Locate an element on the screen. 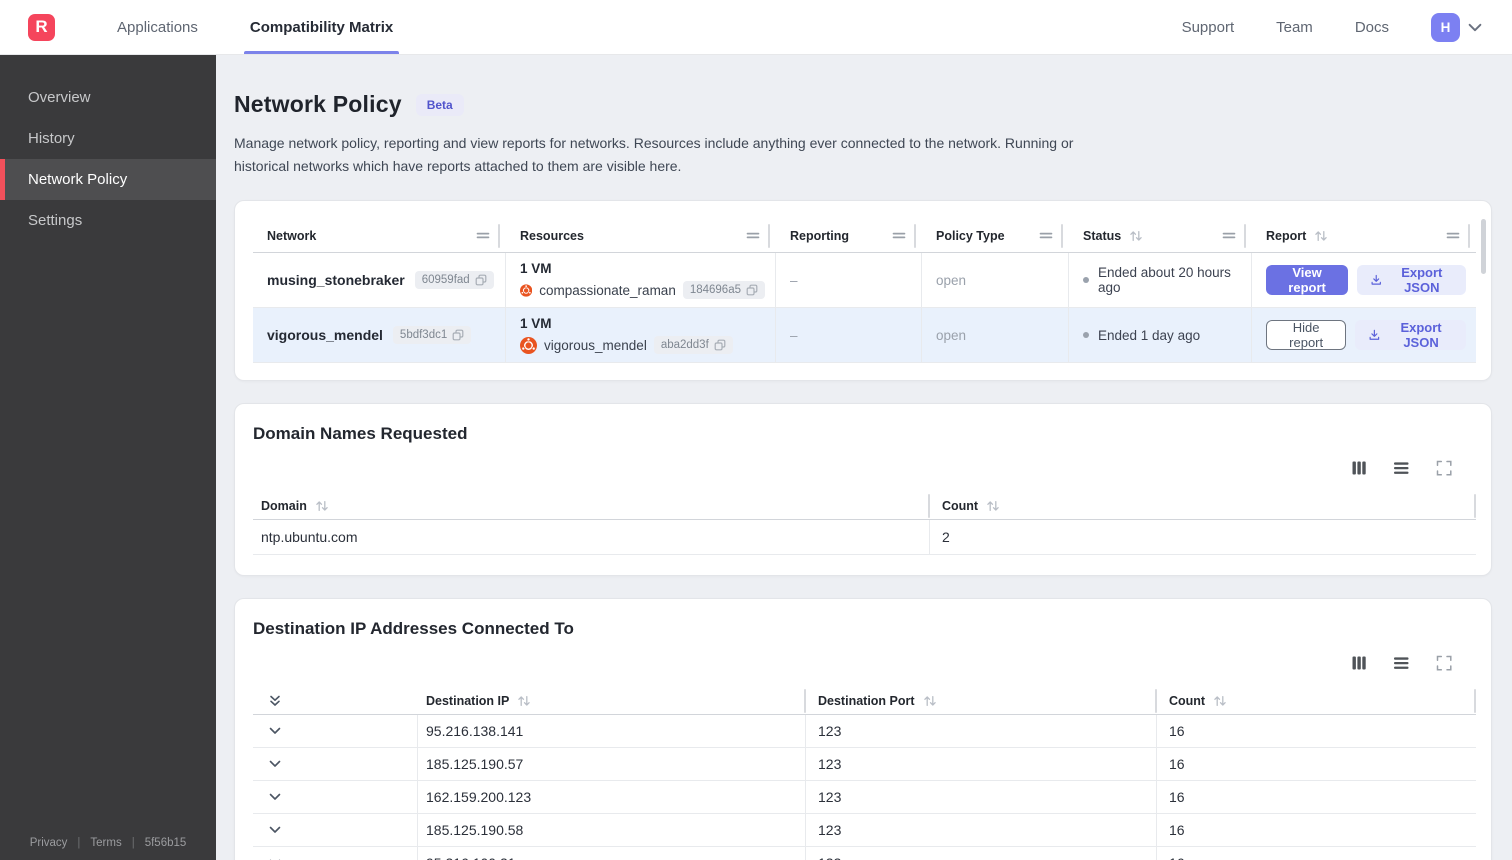 The image size is (1512, 860). view-report-button: View report is located at coordinates (1307, 280).